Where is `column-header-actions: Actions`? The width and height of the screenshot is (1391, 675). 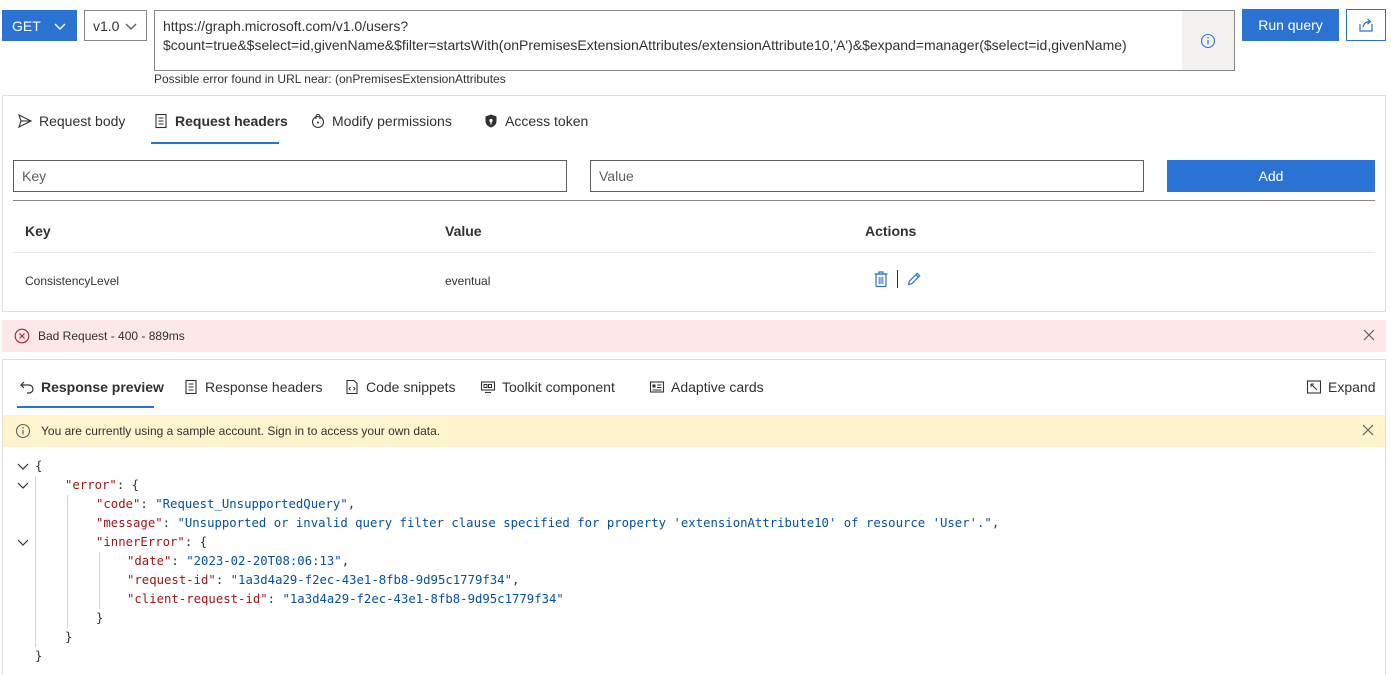 column-header-actions: Actions is located at coordinates (891, 231).